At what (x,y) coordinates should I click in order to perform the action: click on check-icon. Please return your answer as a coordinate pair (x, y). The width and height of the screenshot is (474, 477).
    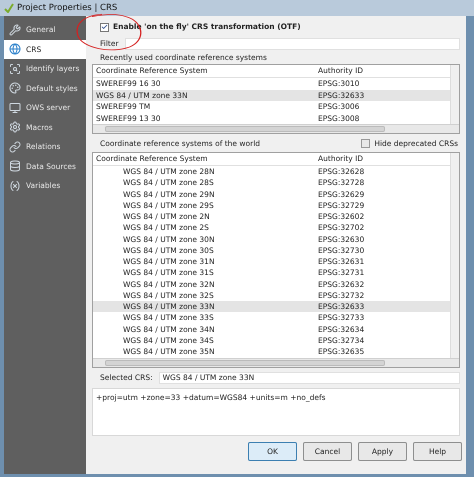
    Looking at the image, I should click on (104, 27).